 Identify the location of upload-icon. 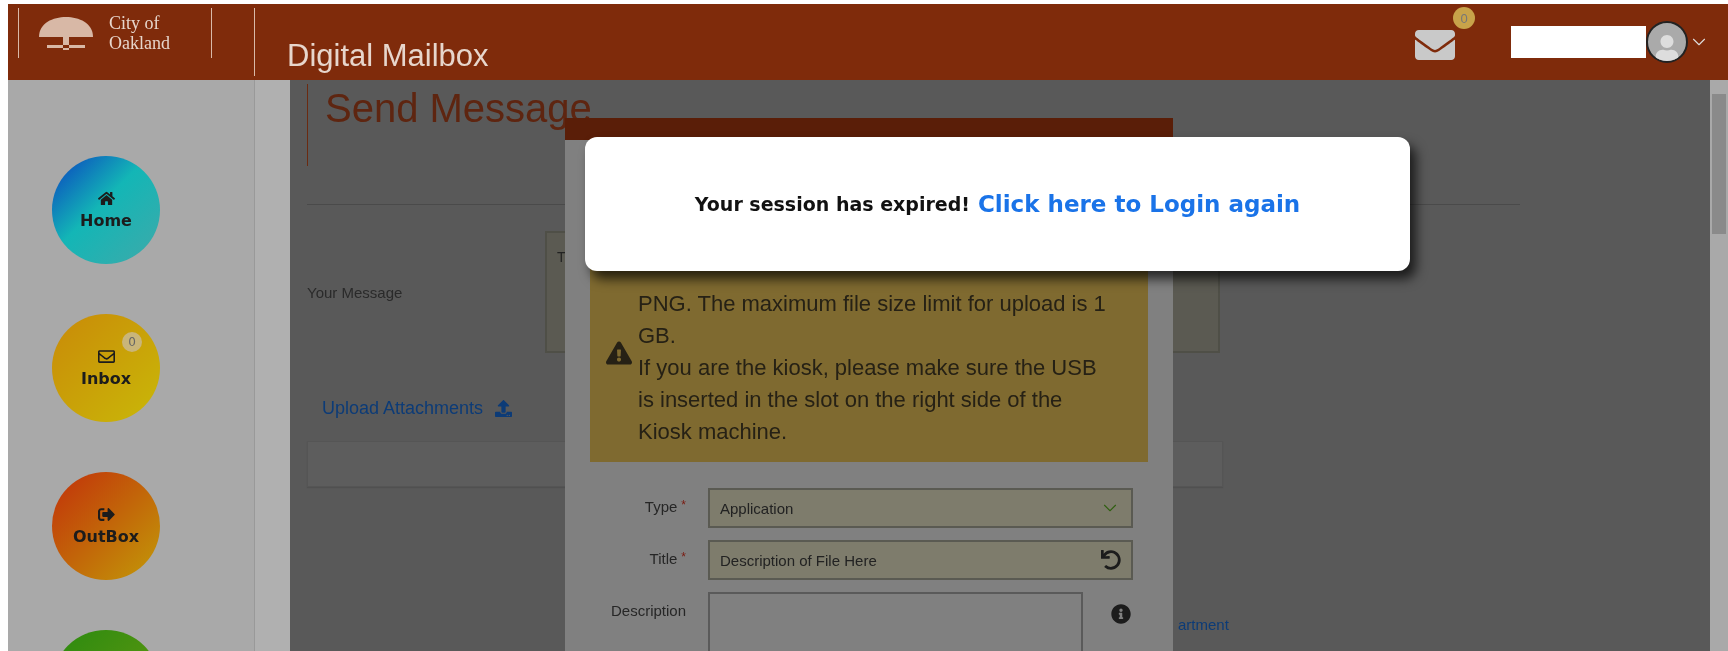
(504, 408).